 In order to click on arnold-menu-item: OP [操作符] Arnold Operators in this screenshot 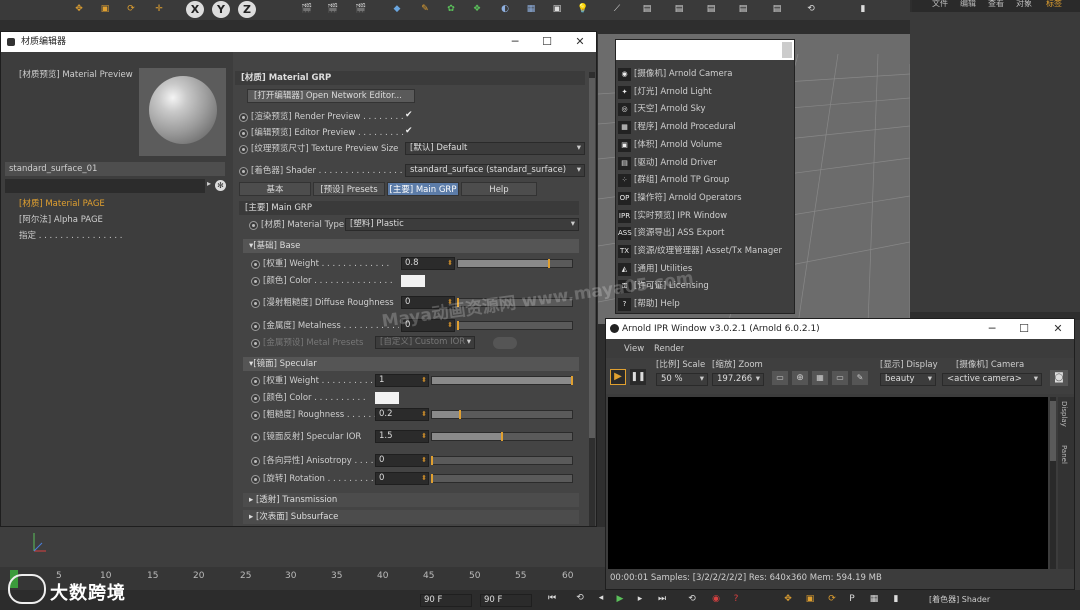, I will do `click(705, 198)`.